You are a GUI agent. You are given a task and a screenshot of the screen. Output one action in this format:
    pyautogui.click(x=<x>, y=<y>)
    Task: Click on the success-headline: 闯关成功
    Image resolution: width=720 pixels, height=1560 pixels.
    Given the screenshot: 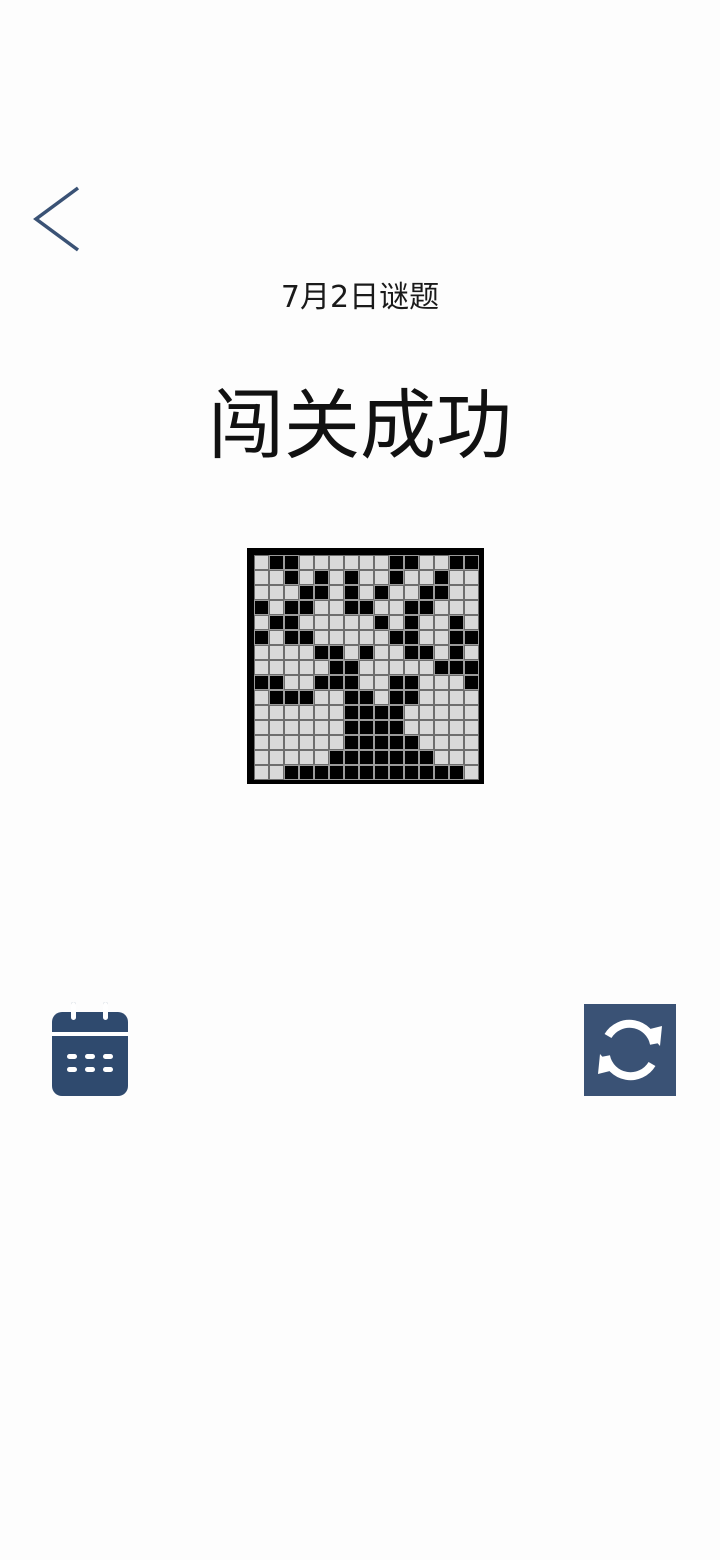 What is the action you would take?
    pyautogui.click(x=360, y=425)
    